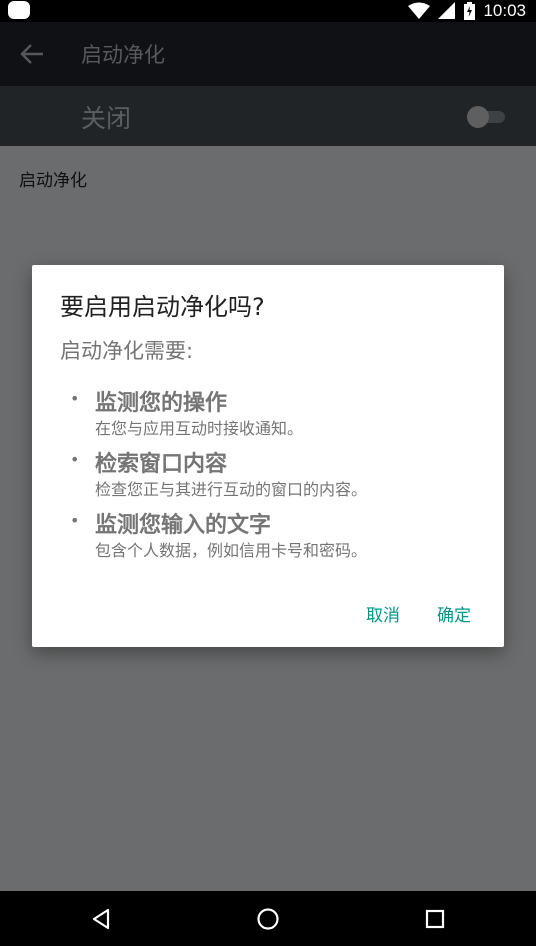 The image size is (536, 946). I want to click on switch-label: 关闭, so click(106, 118).